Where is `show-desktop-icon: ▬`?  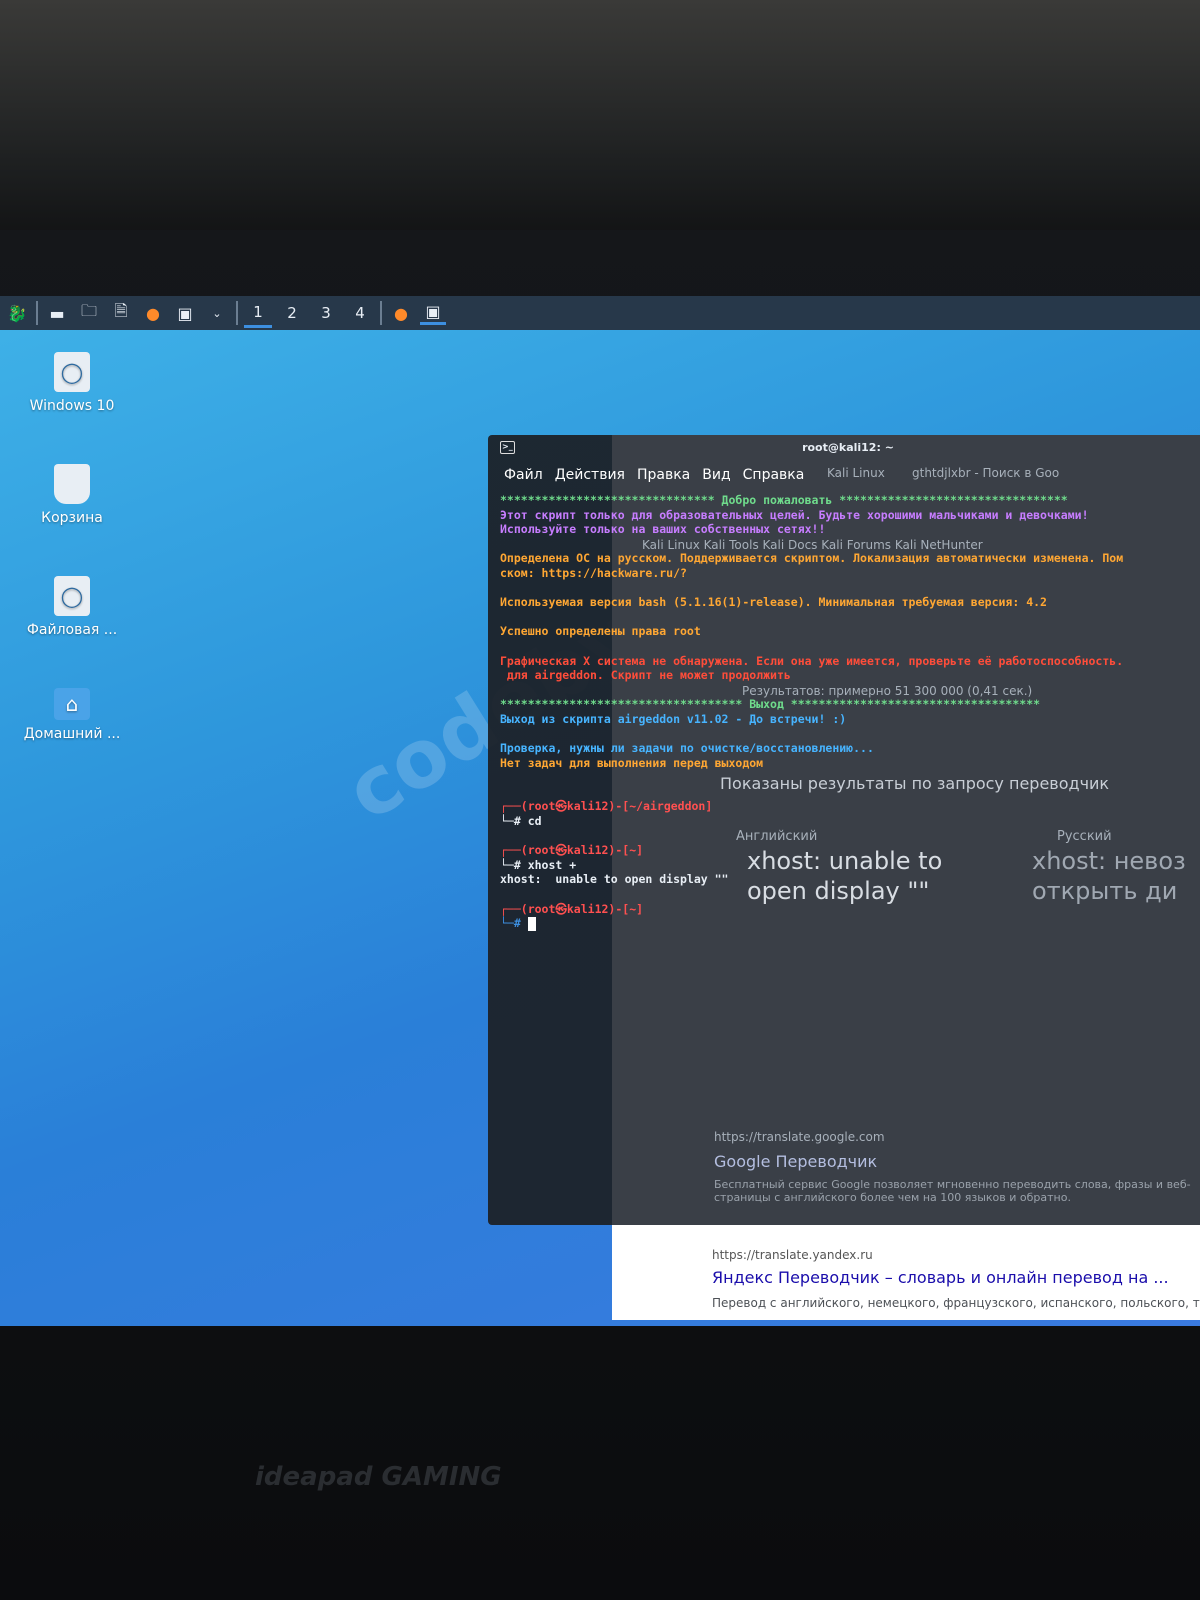
show-desktop-icon: ▬ is located at coordinates (57, 313).